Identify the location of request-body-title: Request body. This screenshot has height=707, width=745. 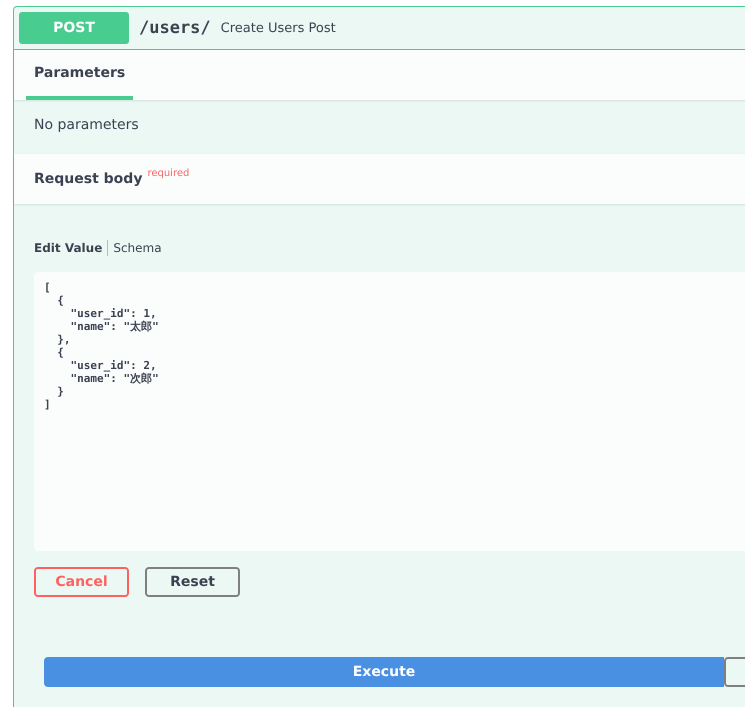
(88, 179).